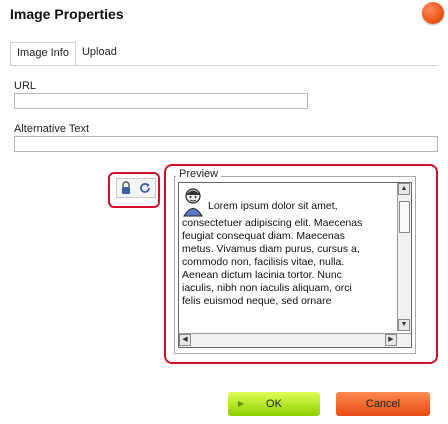  What do you see at coordinates (99, 54) in the screenshot?
I see `tab-upload: Upload` at bounding box center [99, 54].